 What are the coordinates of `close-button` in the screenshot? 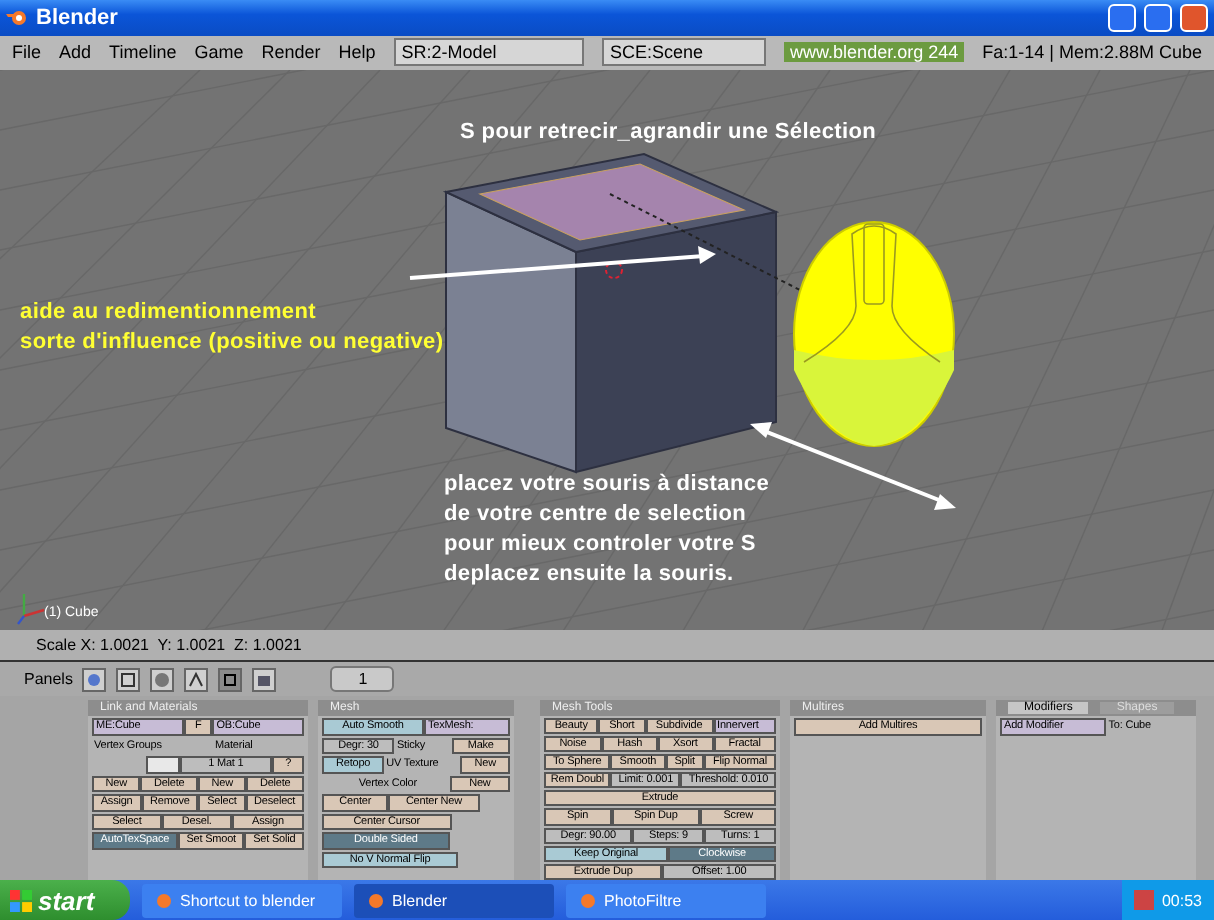 It's located at (1194, 17).